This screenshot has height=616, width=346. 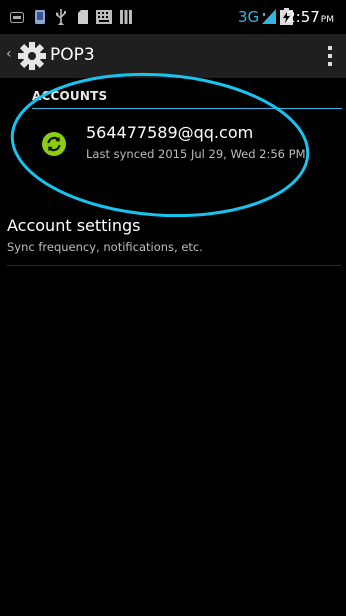 What do you see at coordinates (249, 17) in the screenshot?
I see `network-type-label: 3G` at bounding box center [249, 17].